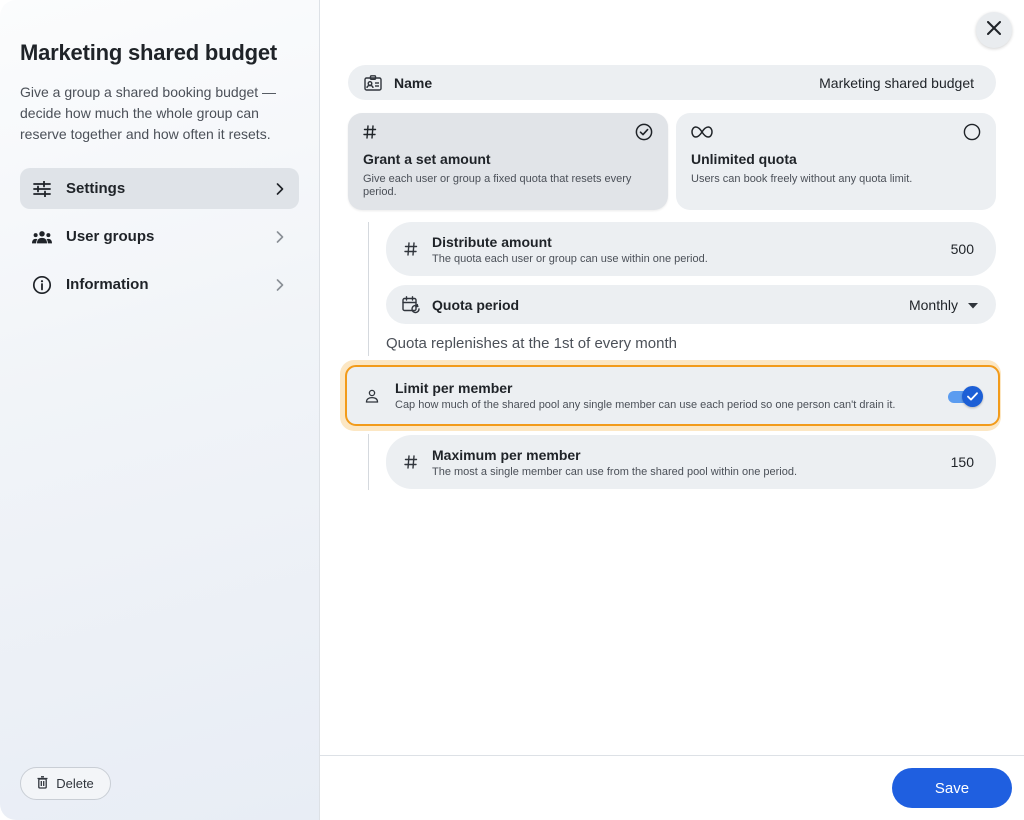  I want to click on sidebar-item-label: Information, so click(107, 284).